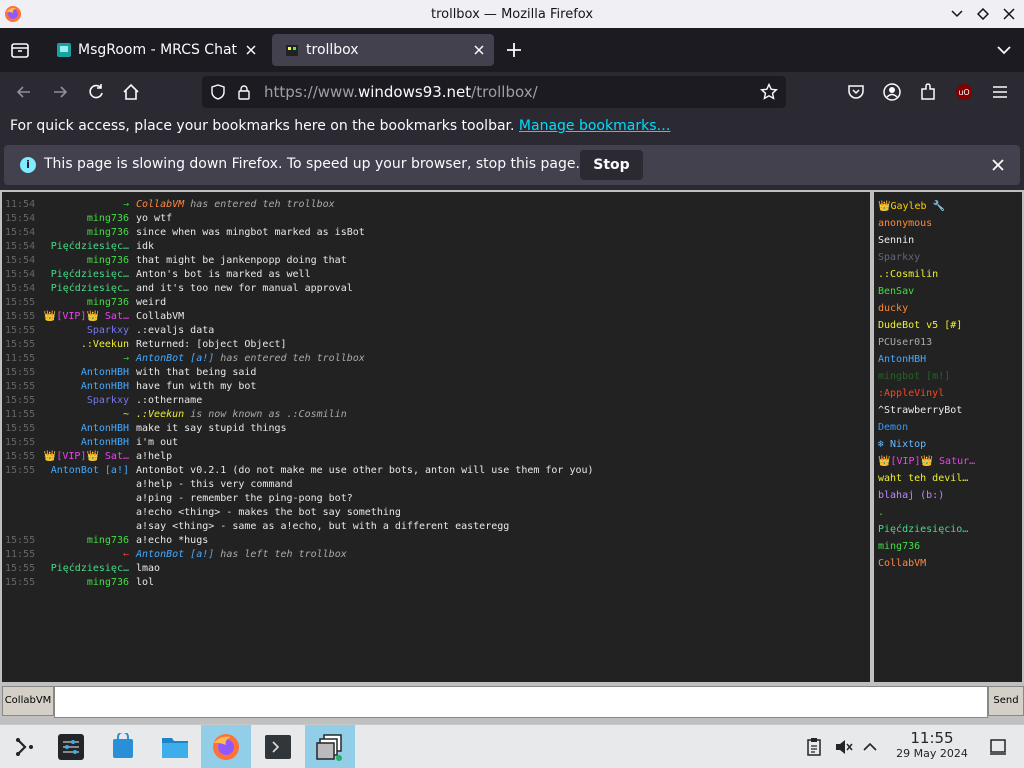 The height and width of the screenshot is (768, 1024). Describe the element at coordinates (998, 747) in the screenshot. I see `show-desktop-icon` at that location.